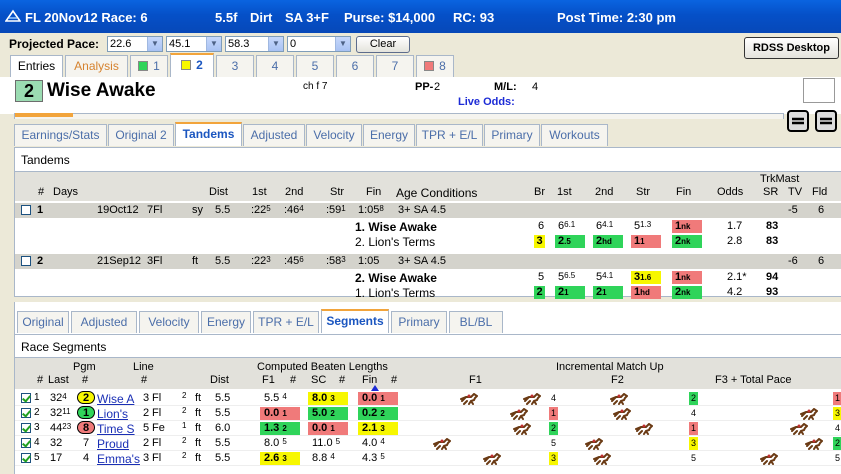 This screenshot has width=841, height=474. I want to click on tab-lower-tpr-e-l: TPR + E/L, so click(286, 322).